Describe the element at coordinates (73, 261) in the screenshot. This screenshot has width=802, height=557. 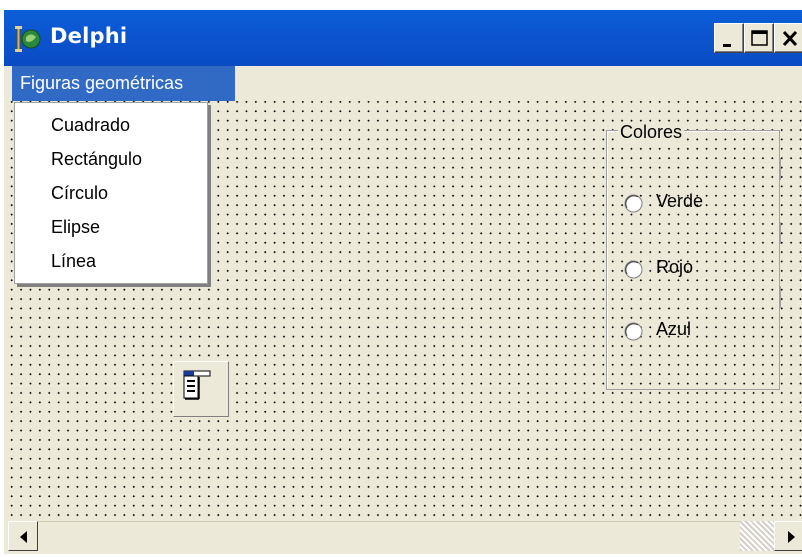
I see `menu-item-linea: Línea` at that location.